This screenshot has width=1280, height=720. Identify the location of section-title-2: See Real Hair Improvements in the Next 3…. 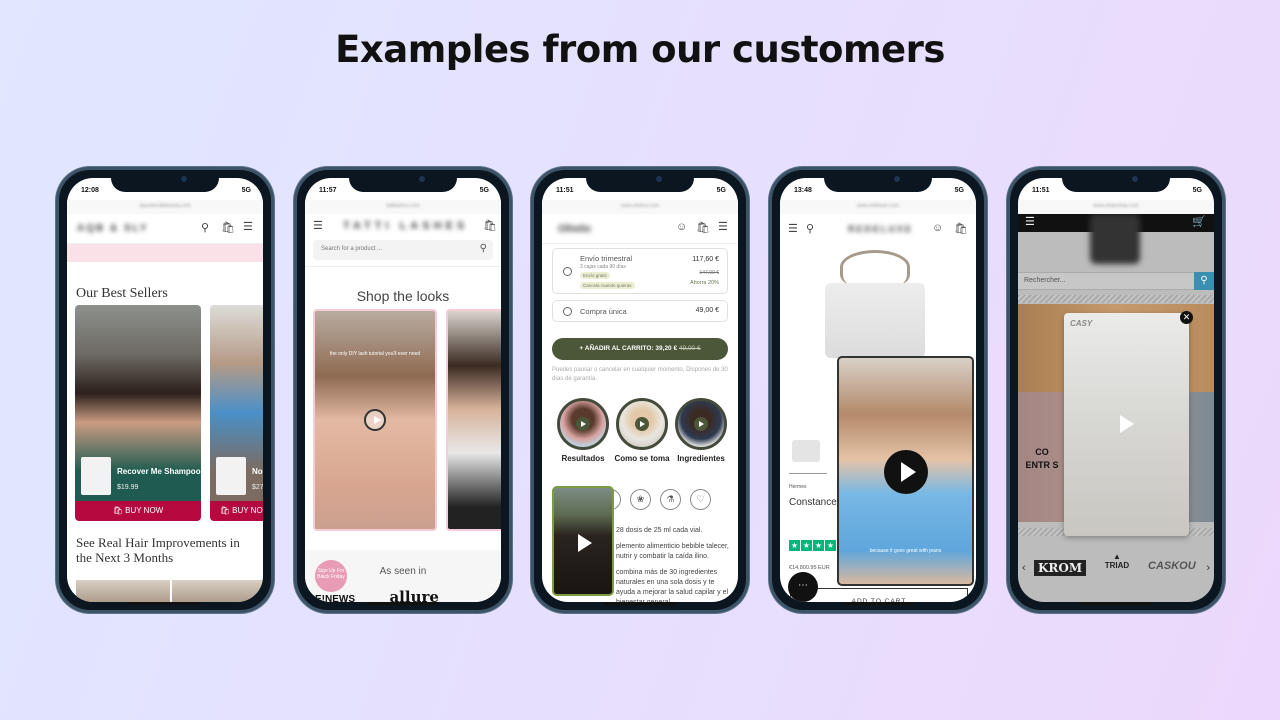
(158, 550).